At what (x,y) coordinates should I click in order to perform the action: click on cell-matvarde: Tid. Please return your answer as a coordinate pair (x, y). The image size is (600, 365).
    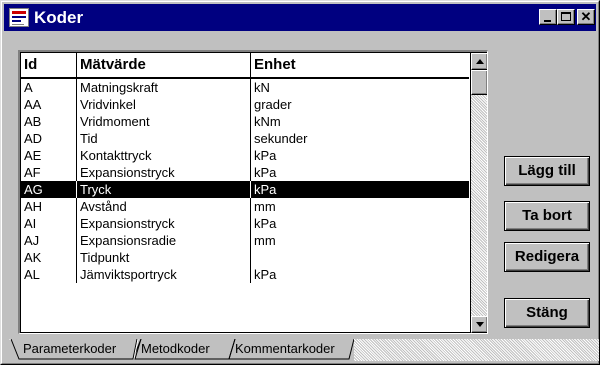
    Looking at the image, I should click on (164, 138).